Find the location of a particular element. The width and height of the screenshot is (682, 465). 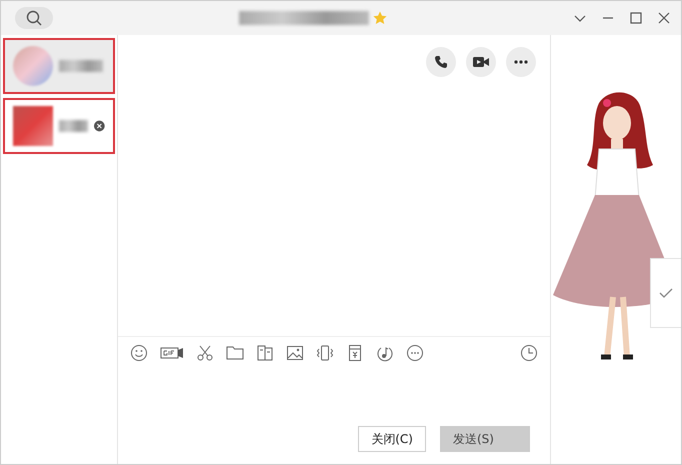

remove-icon is located at coordinates (99, 126).